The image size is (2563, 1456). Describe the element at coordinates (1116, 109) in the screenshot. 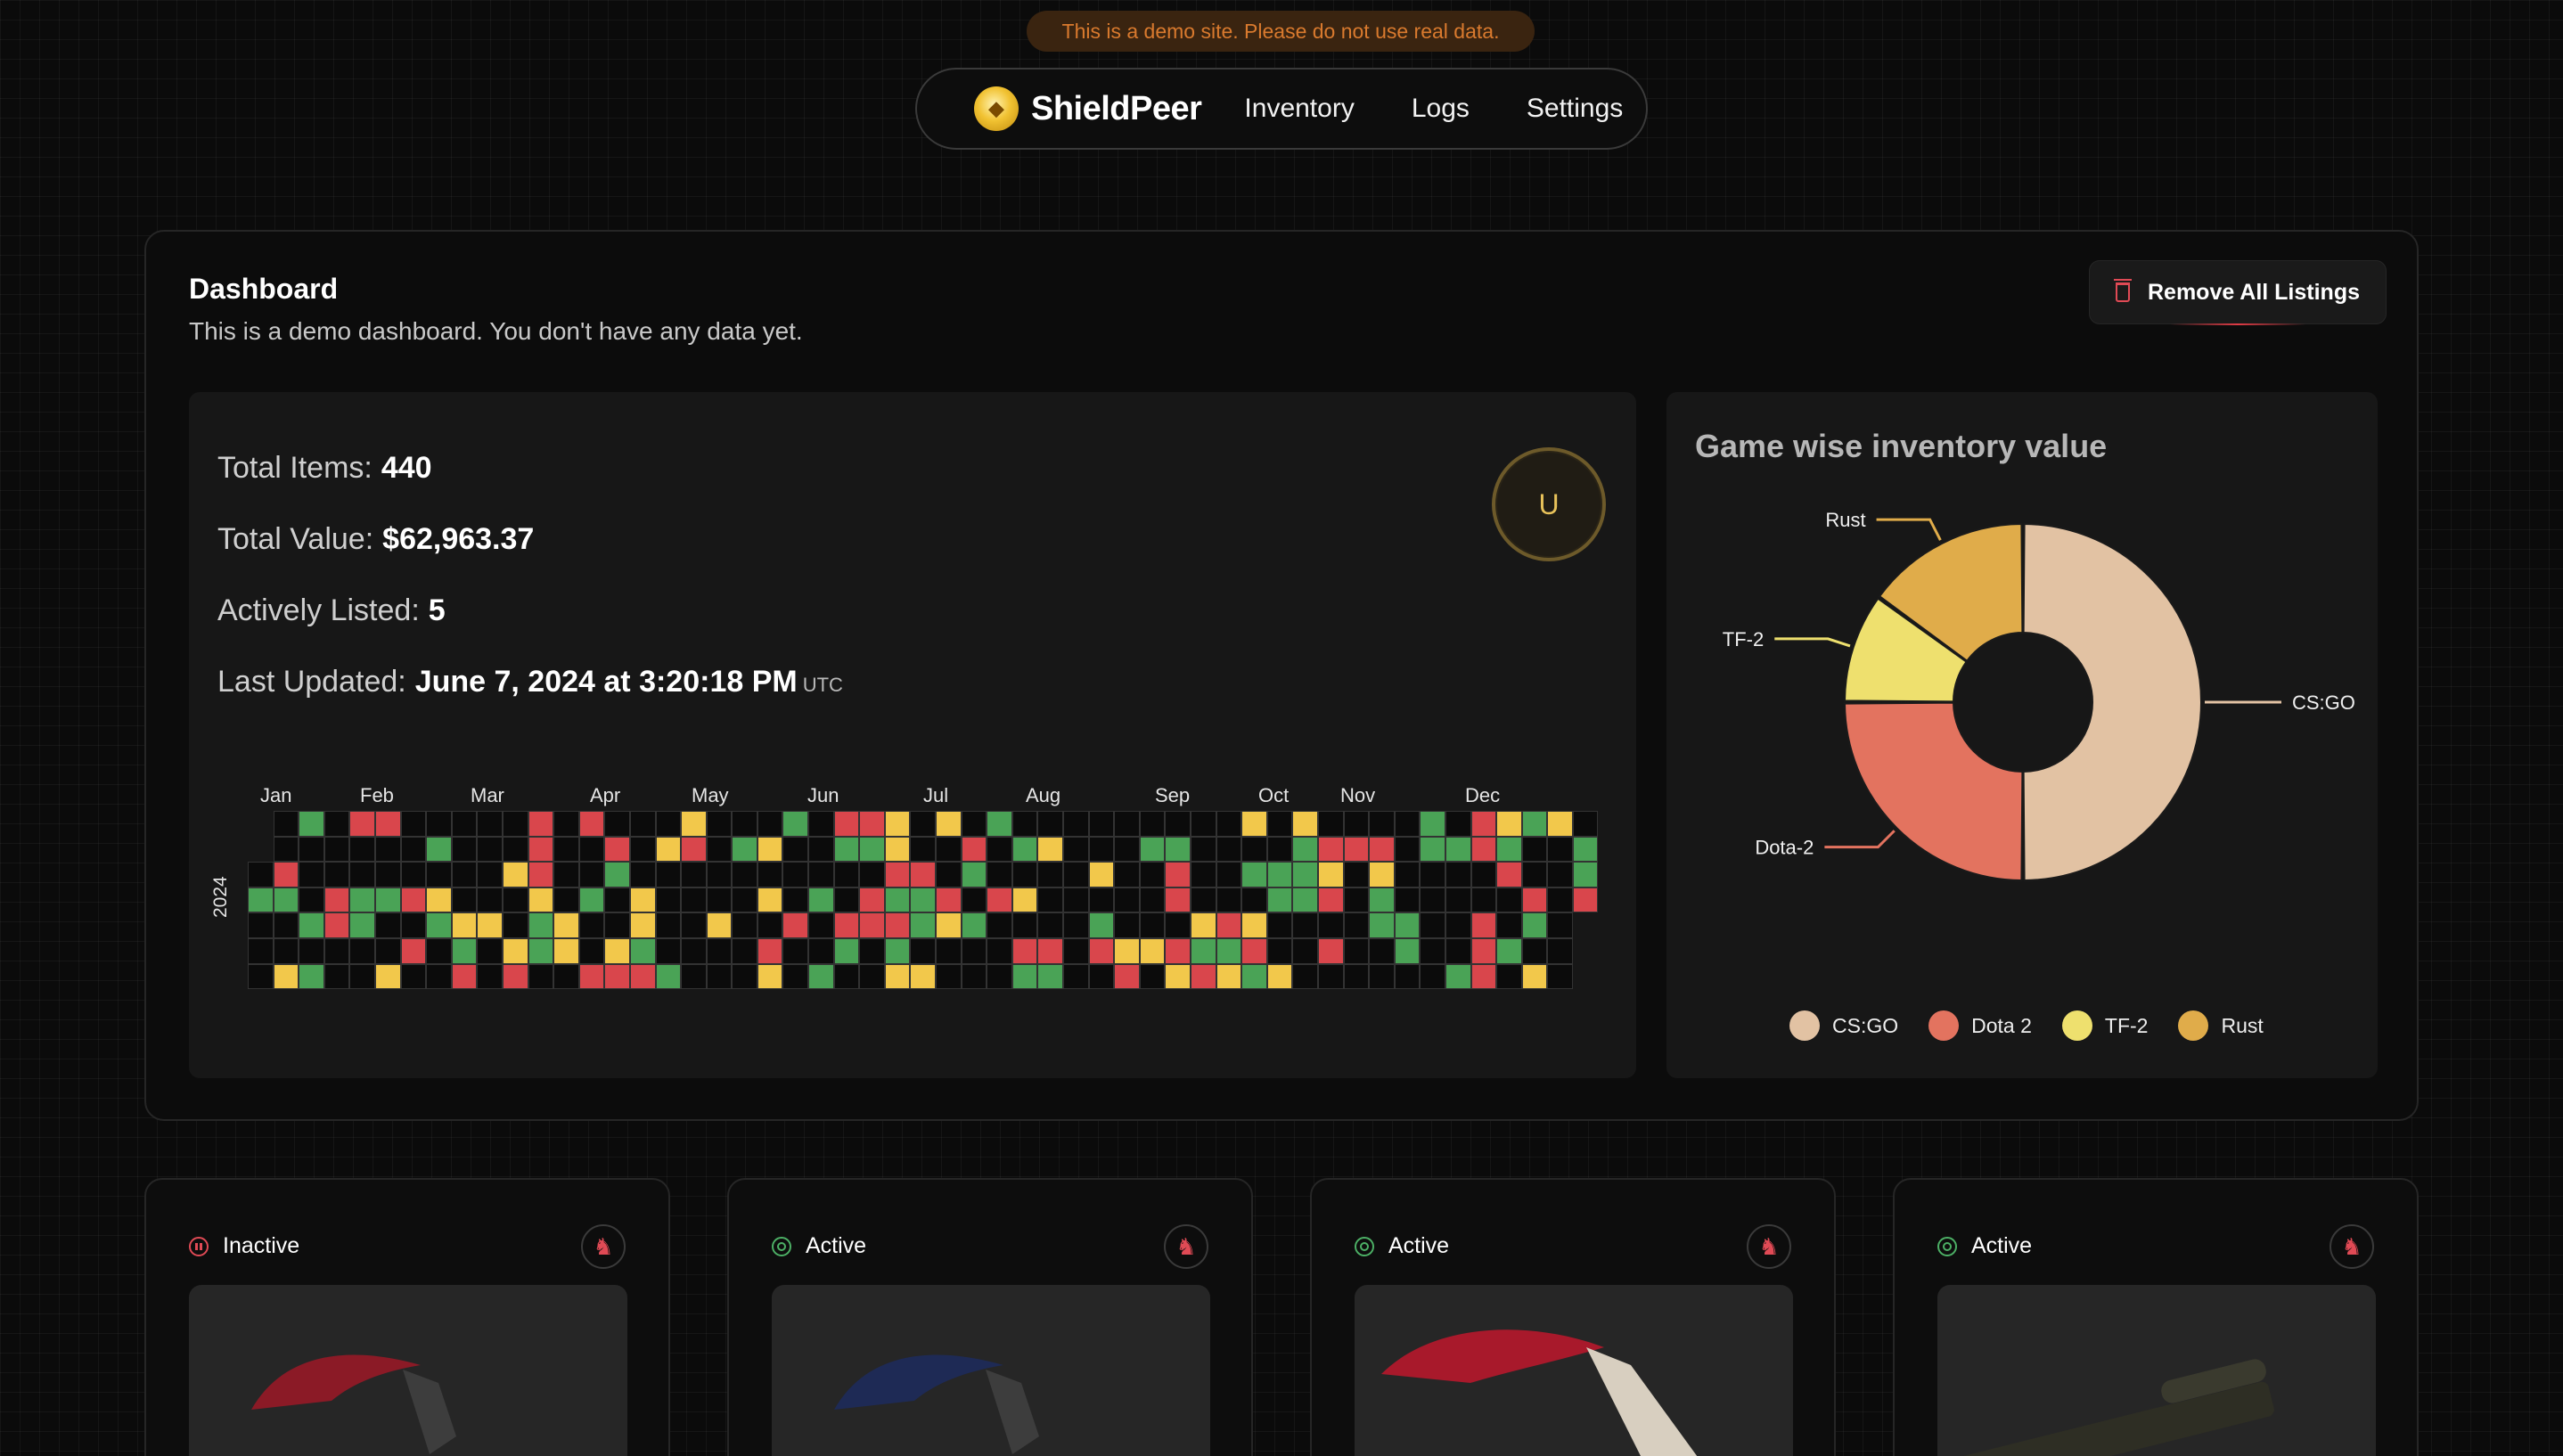

I see `brand-name: ShieldPeer` at that location.